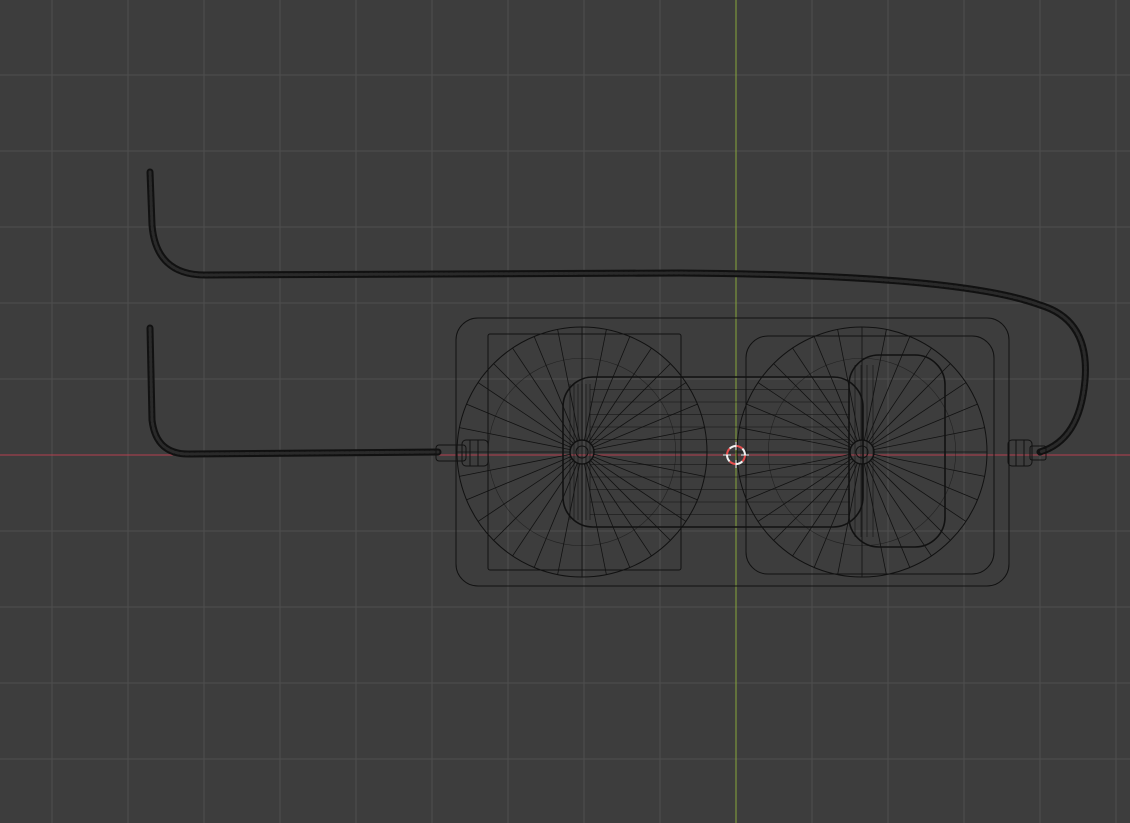  I want to click on disc-hub-inner, so click(862, 452).